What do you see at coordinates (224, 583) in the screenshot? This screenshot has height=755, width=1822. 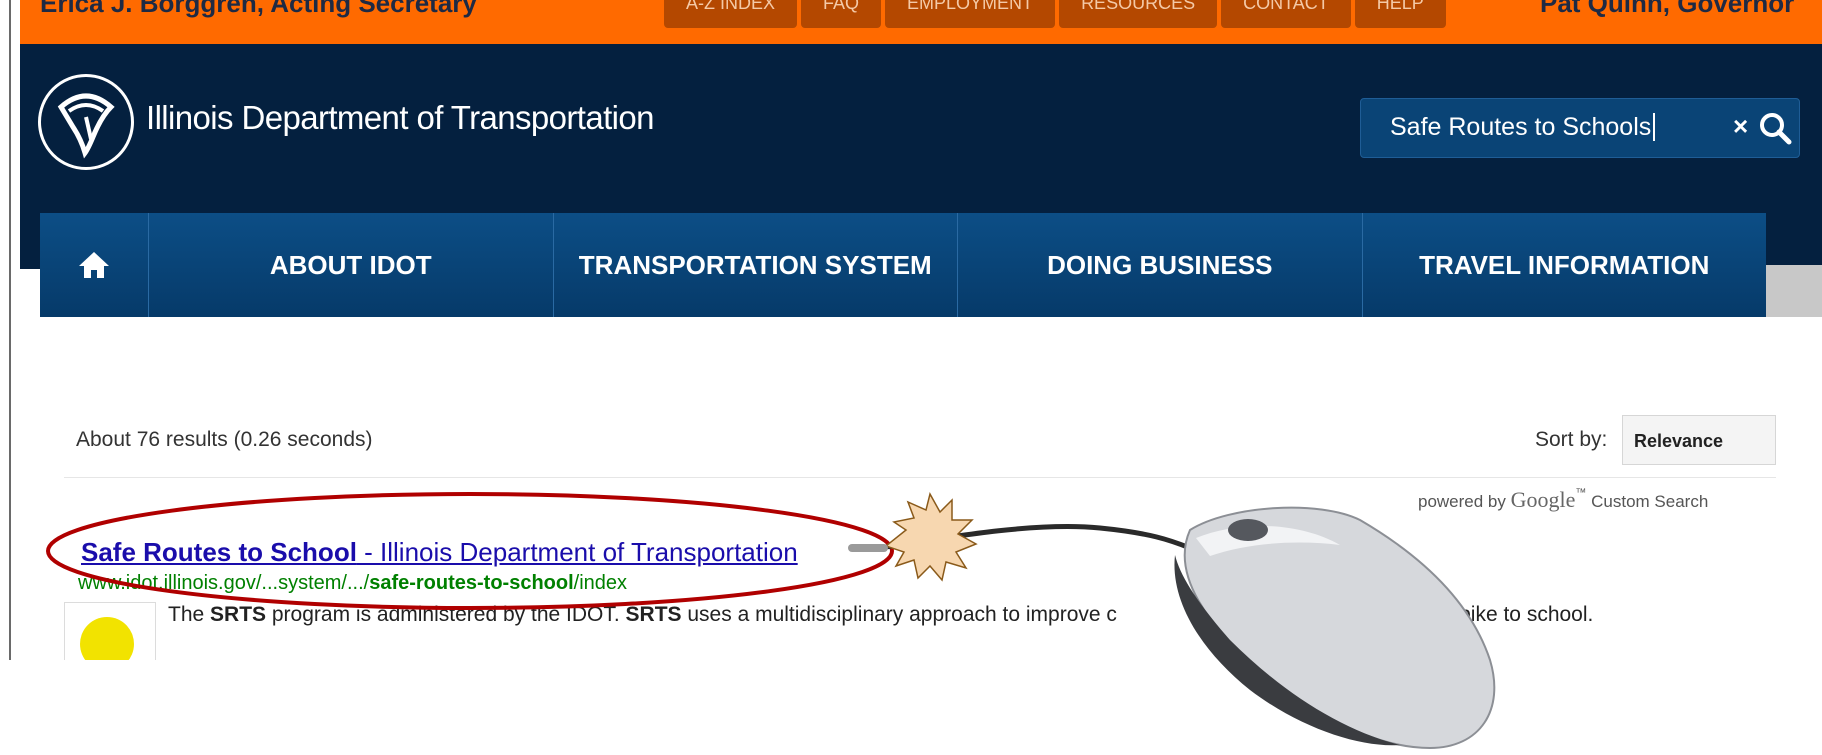 I see `result-url-pre: www.idot.illinois.gov/...system/.../` at bounding box center [224, 583].